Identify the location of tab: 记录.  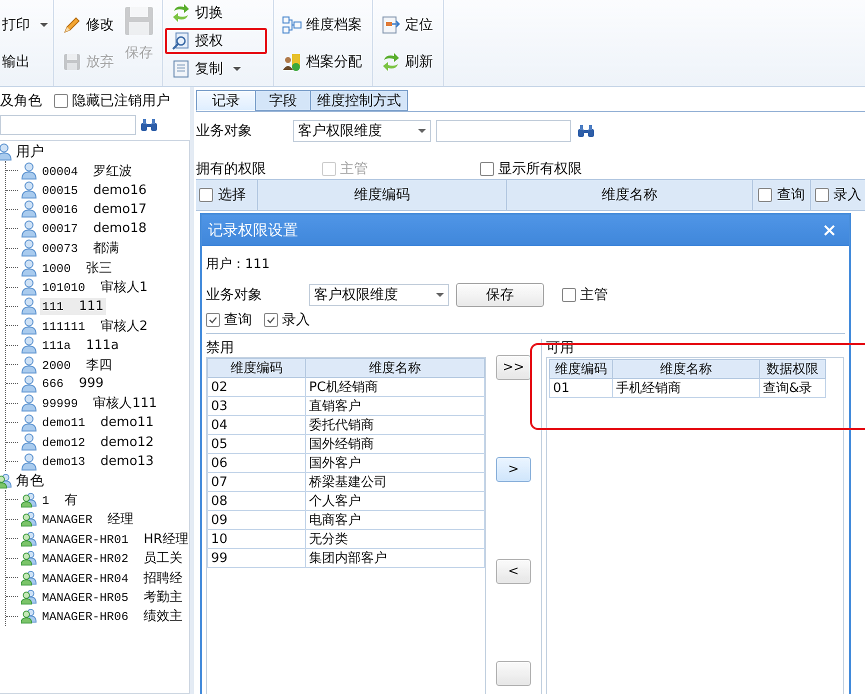
(226, 100).